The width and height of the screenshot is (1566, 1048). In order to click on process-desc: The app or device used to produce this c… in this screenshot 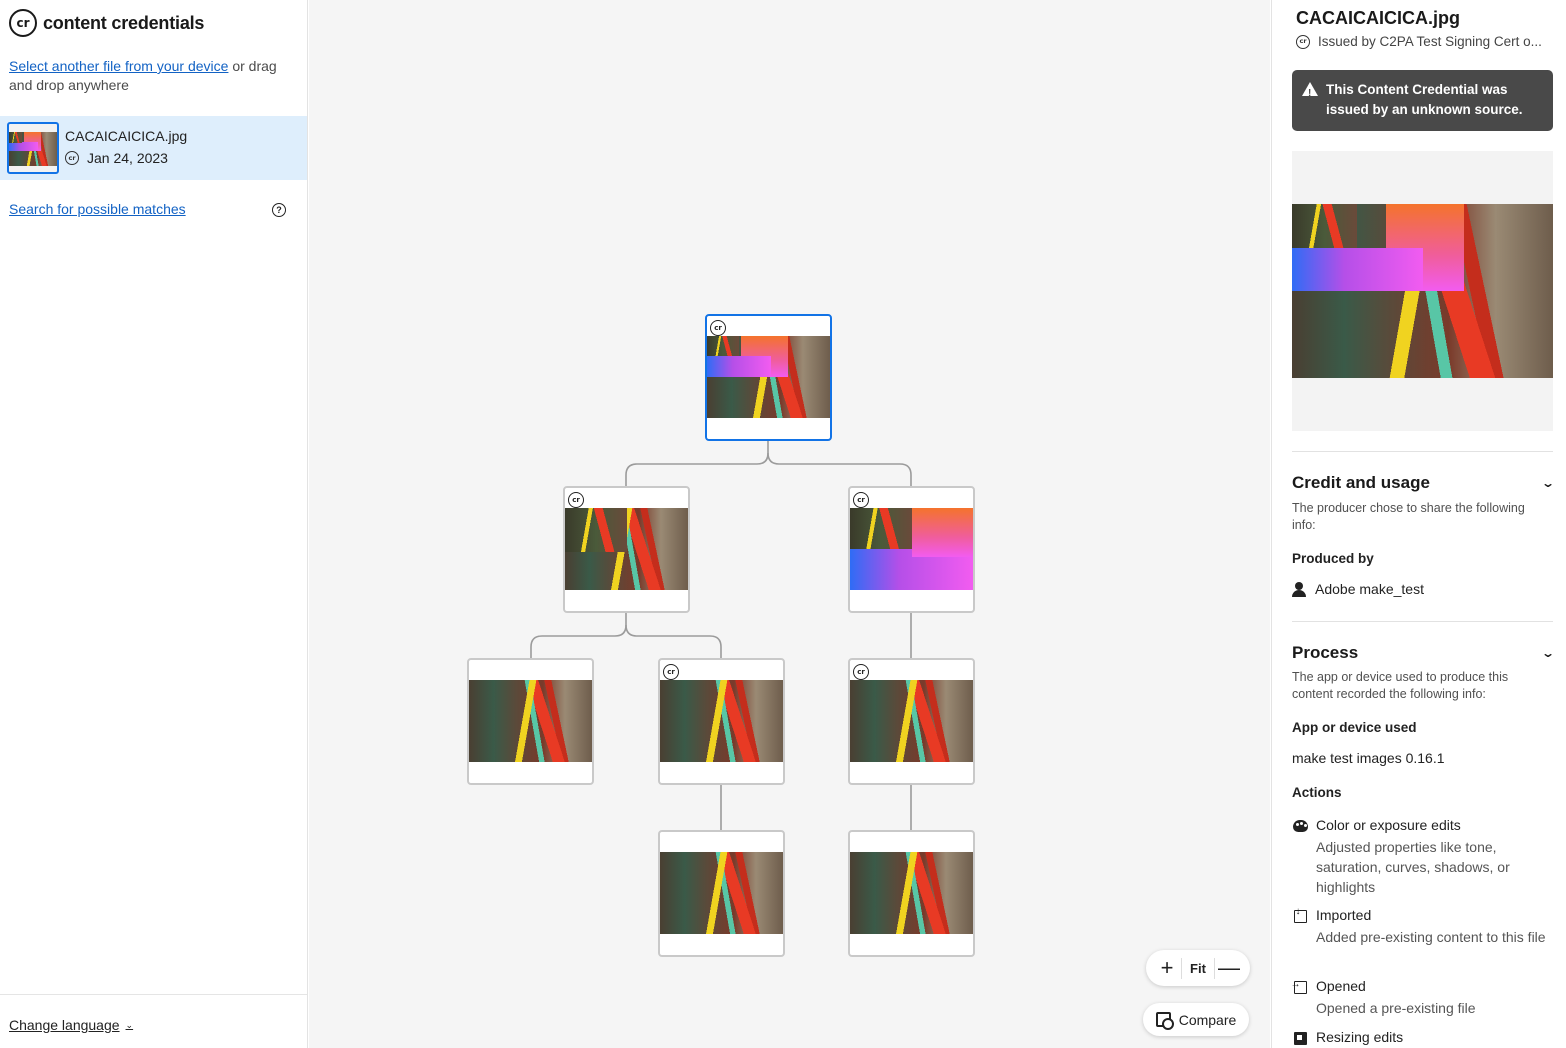, I will do `click(1400, 685)`.